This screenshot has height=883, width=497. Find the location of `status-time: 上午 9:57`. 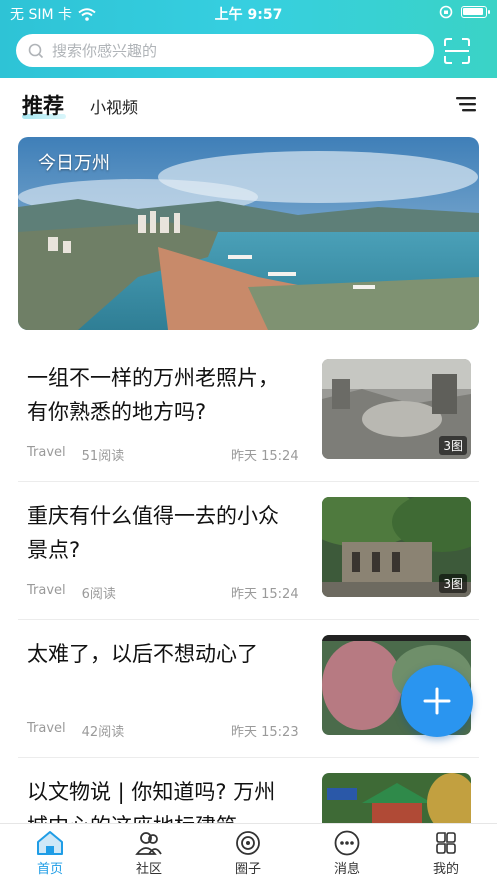

status-time: 上午 9:57 is located at coordinates (248, 15).